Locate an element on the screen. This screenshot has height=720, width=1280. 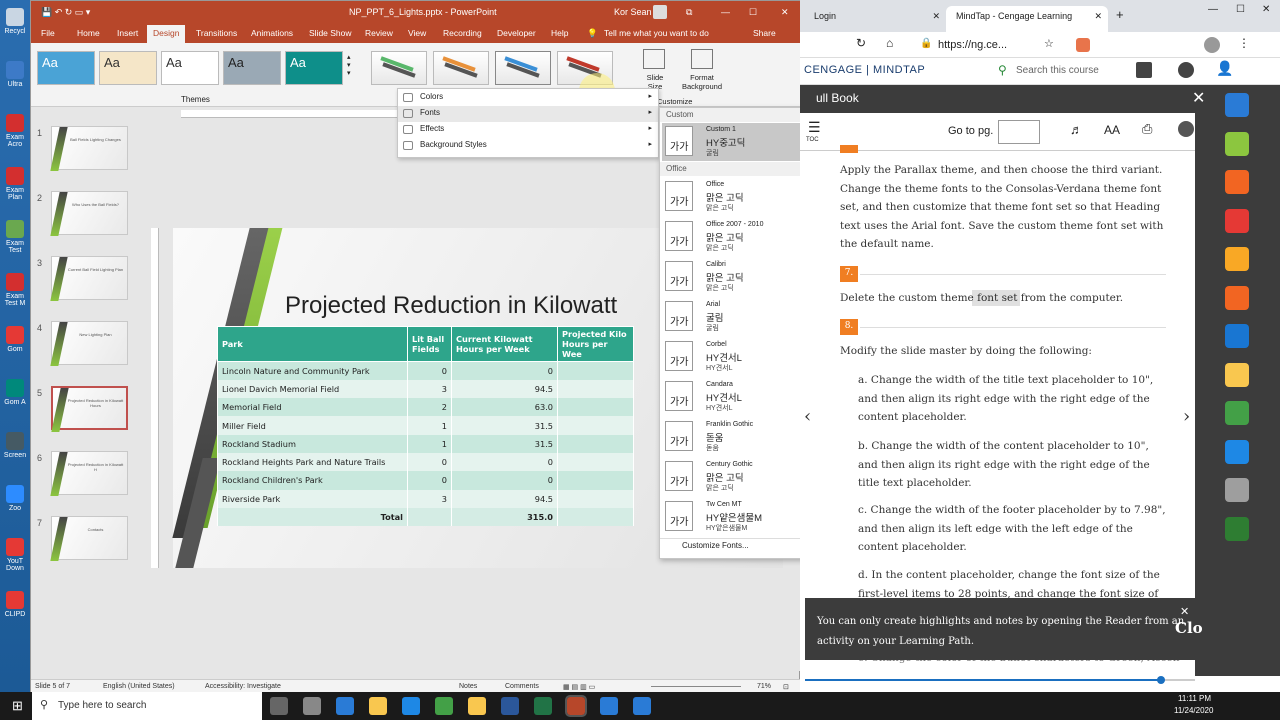
desktop-shortcut: Exam Test M is located at coordinates (15, 290).